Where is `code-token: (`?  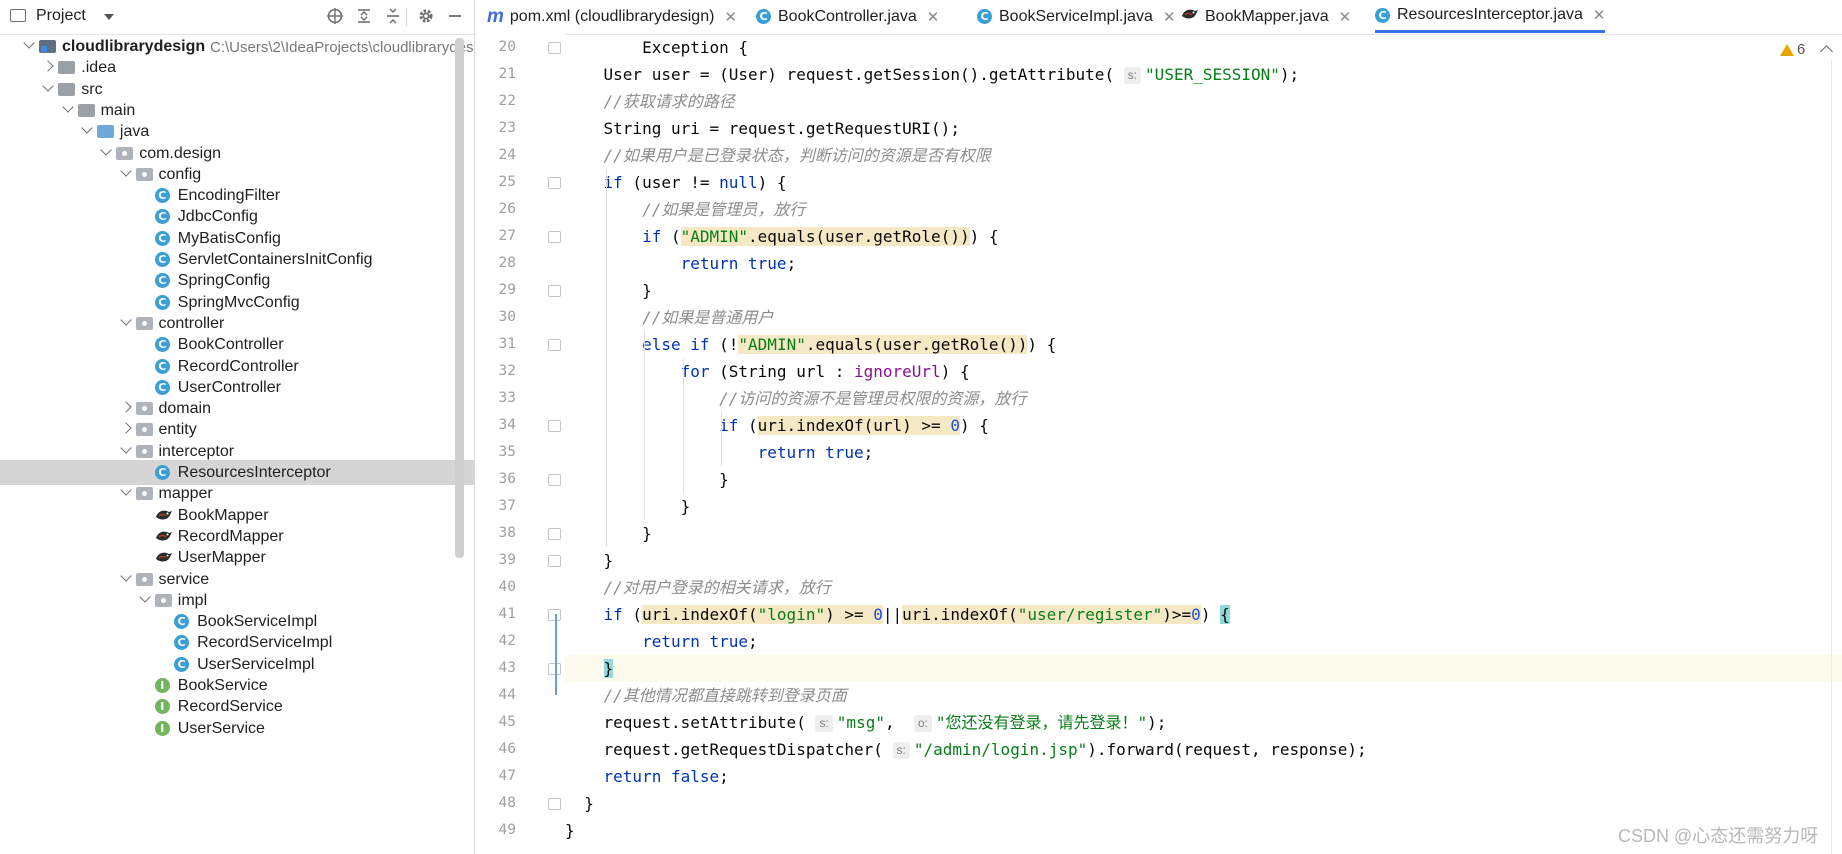 code-token: ( is located at coordinates (748, 425).